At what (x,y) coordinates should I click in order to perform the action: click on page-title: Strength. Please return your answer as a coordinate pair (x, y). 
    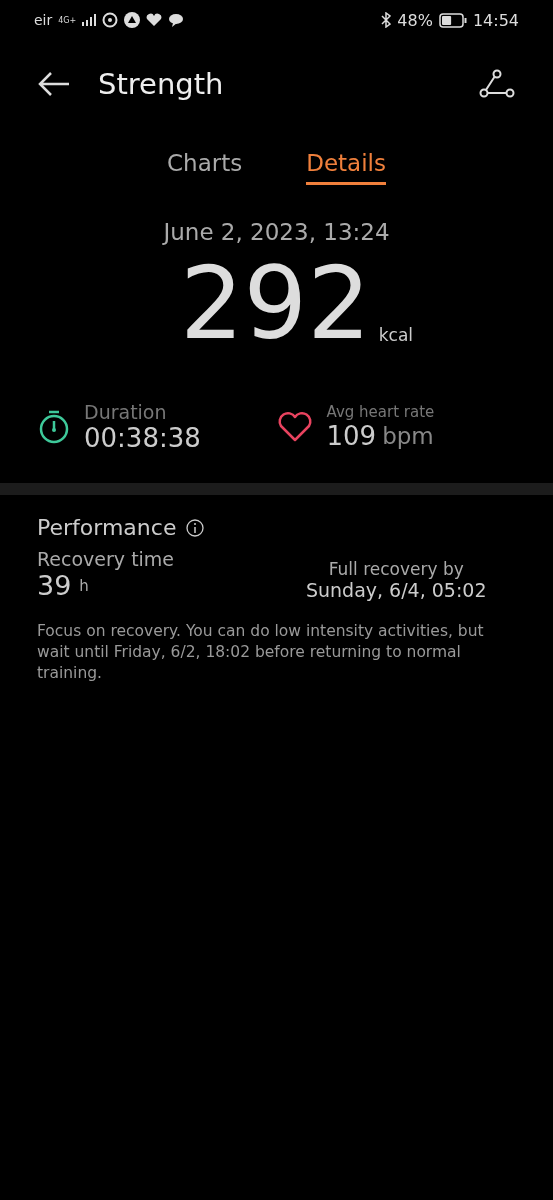
    Looking at the image, I should click on (161, 84).